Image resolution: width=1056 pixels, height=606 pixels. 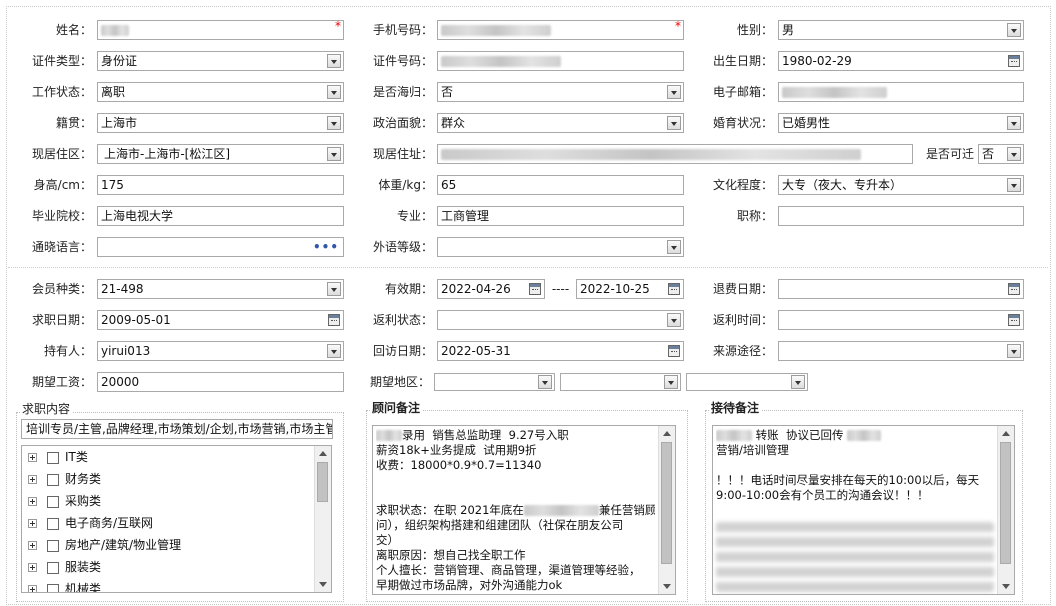 I want to click on member-type-select: 21-498, so click(x=220, y=289).